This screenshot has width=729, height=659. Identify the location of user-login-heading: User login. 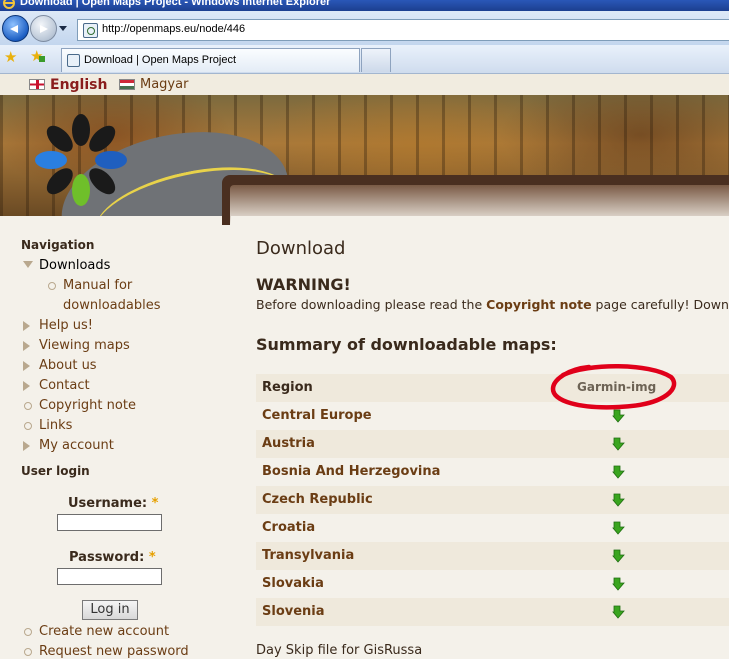
(55, 471).